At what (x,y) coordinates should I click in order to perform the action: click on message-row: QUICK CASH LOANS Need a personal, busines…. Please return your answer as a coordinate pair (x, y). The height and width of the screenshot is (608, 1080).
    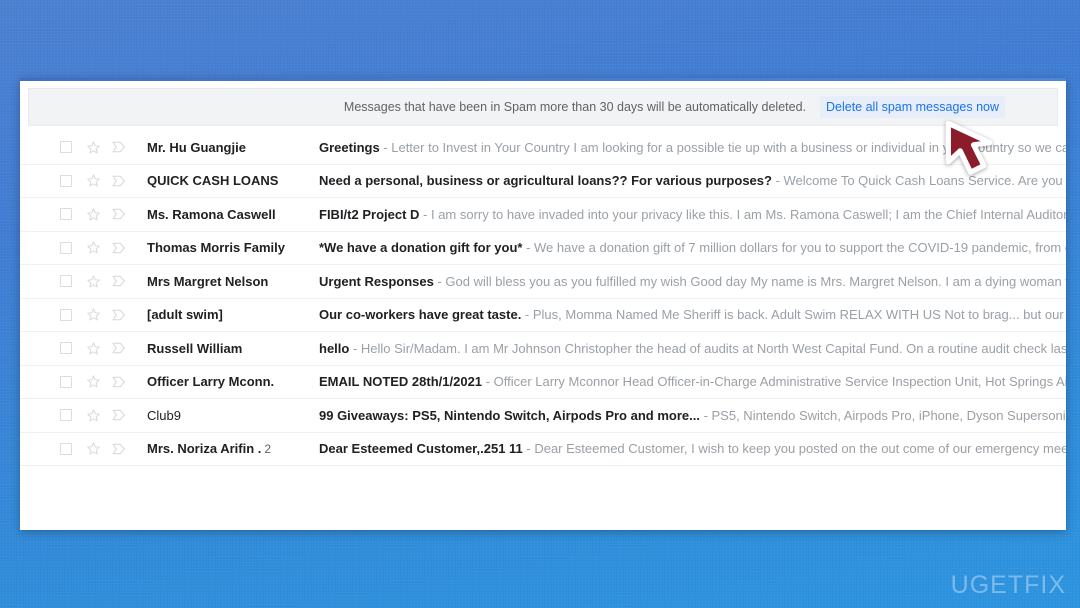
    Looking at the image, I should click on (543, 181).